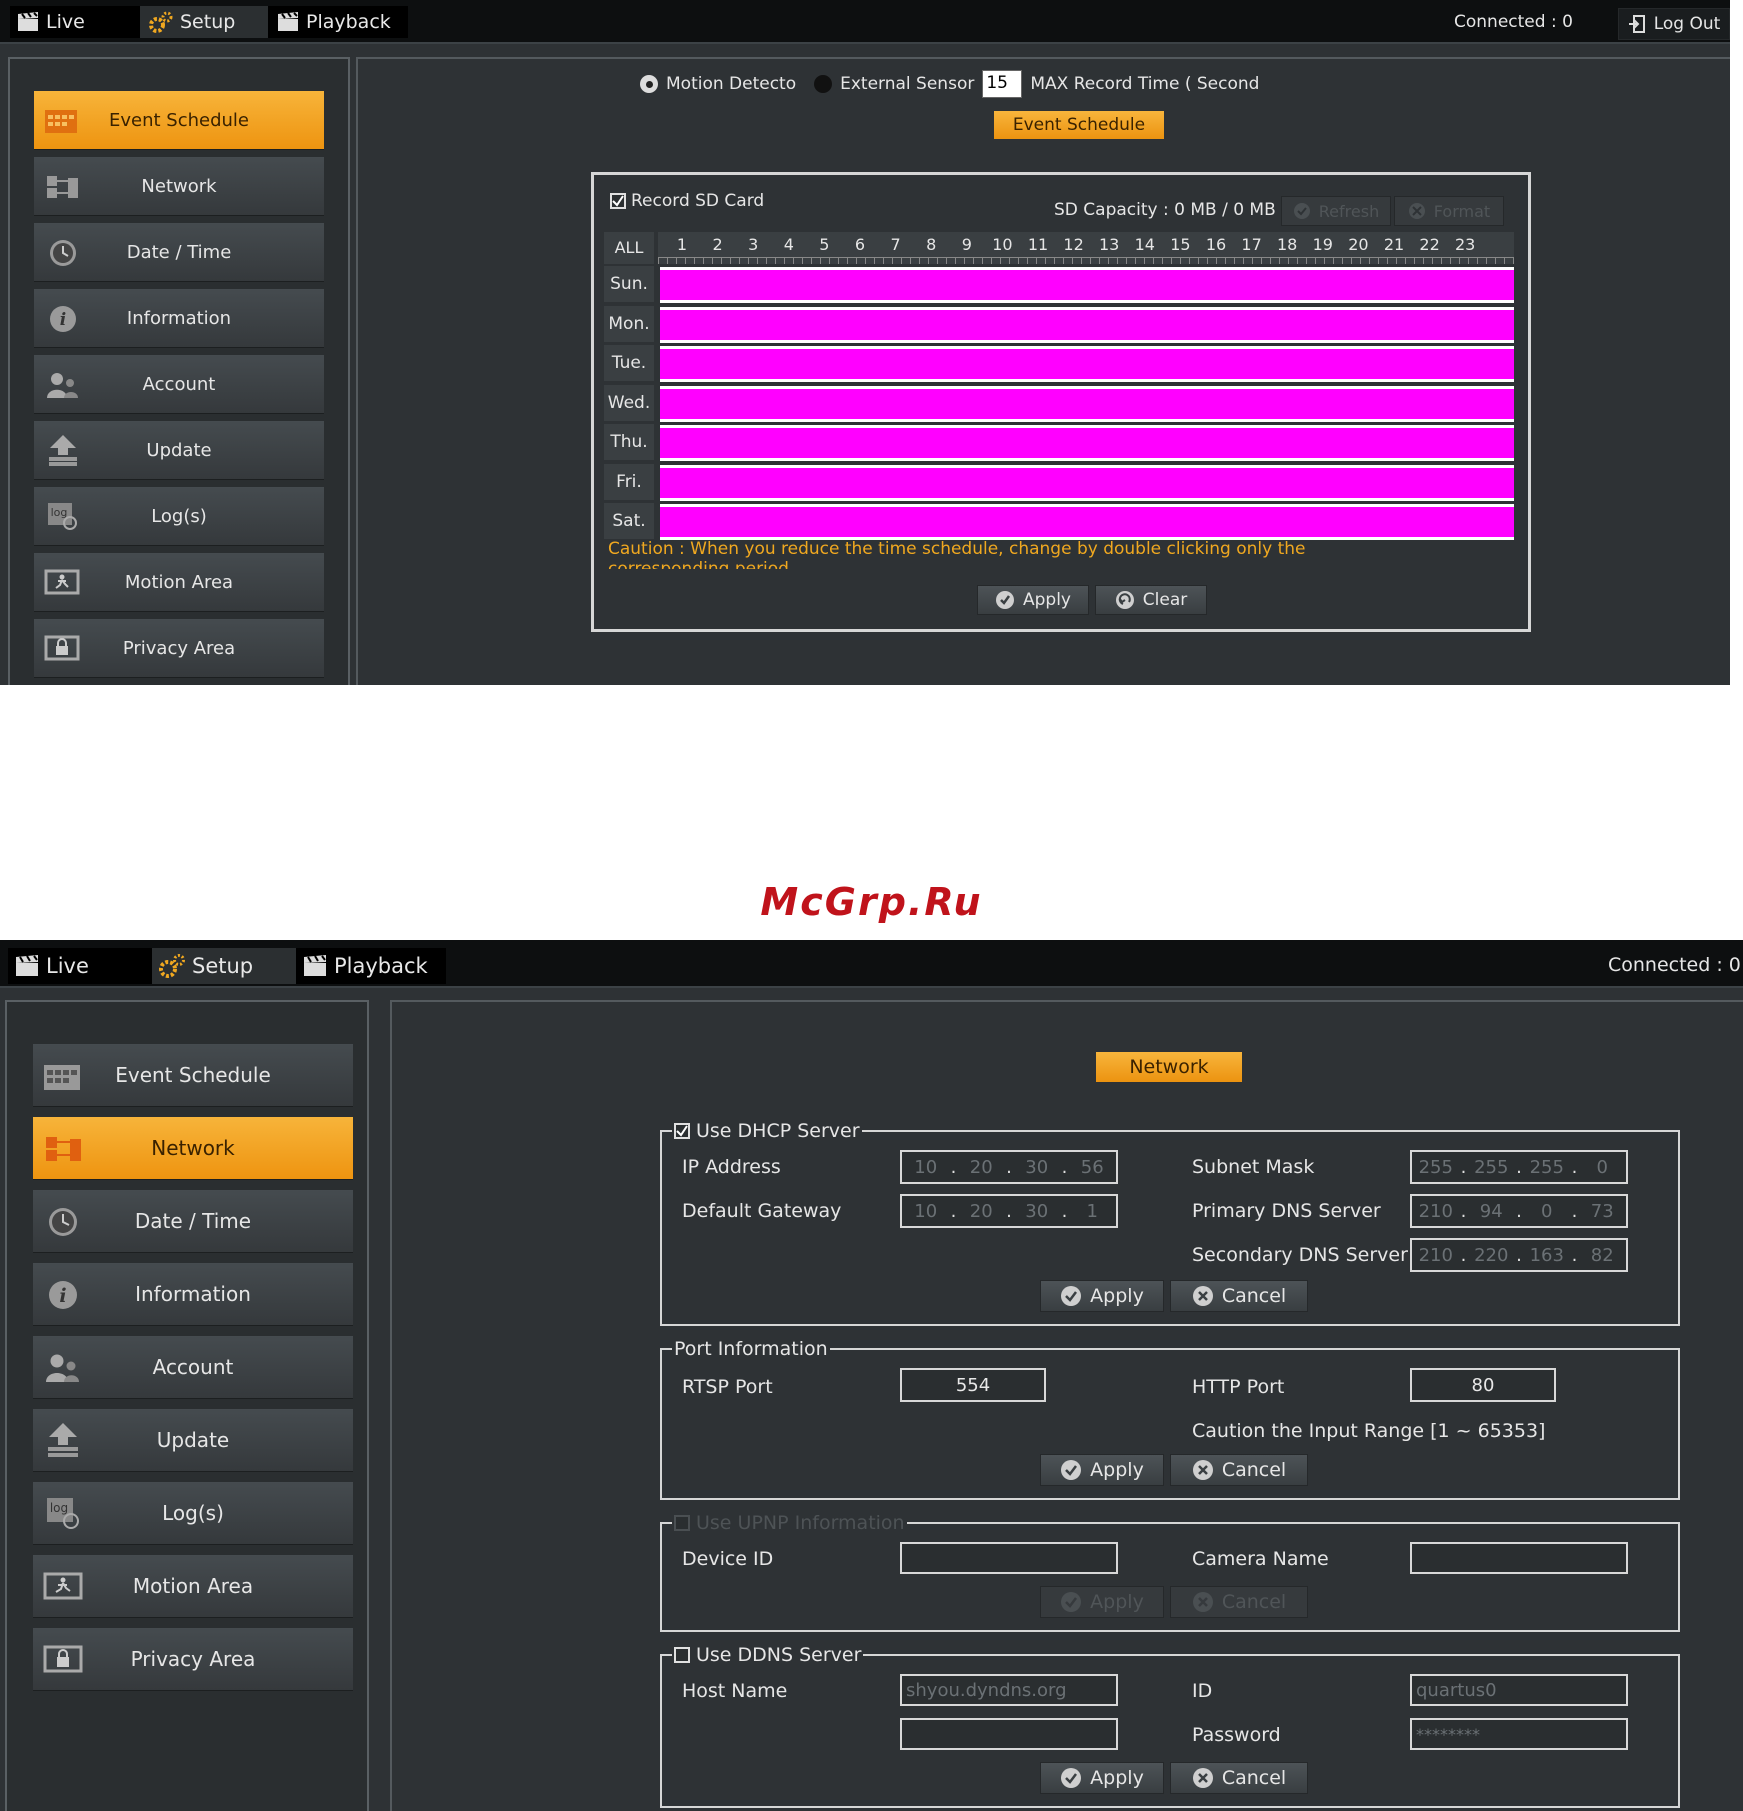 The height and width of the screenshot is (1811, 1743). What do you see at coordinates (1323, 244) in the screenshot?
I see `hour-label: 19` at bounding box center [1323, 244].